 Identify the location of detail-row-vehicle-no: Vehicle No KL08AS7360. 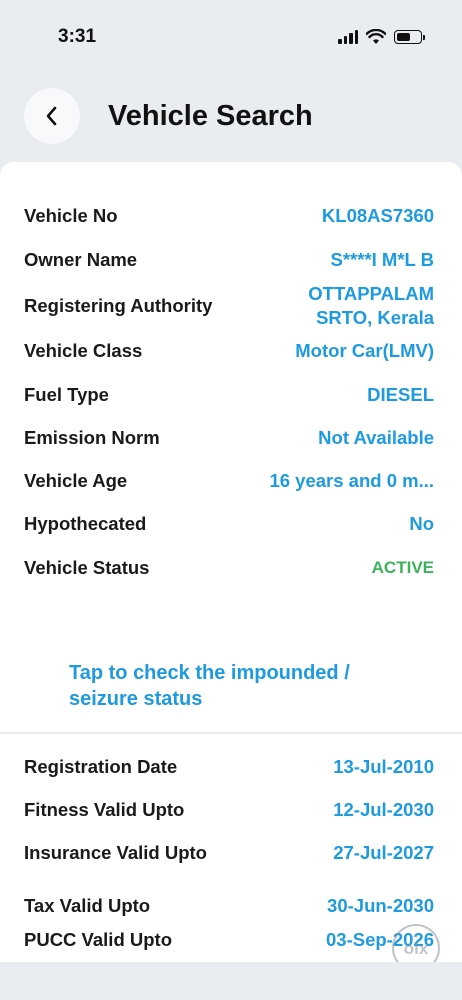
(229, 216).